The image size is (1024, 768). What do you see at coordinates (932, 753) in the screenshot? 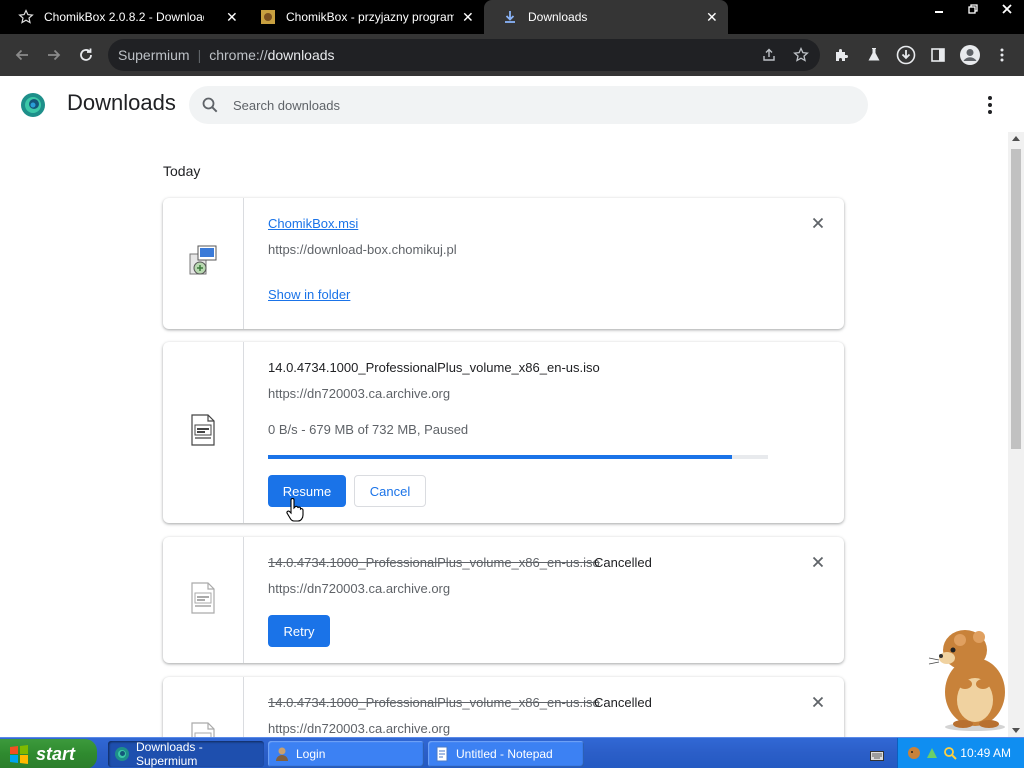
I see `network-tray-icon` at bounding box center [932, 753].